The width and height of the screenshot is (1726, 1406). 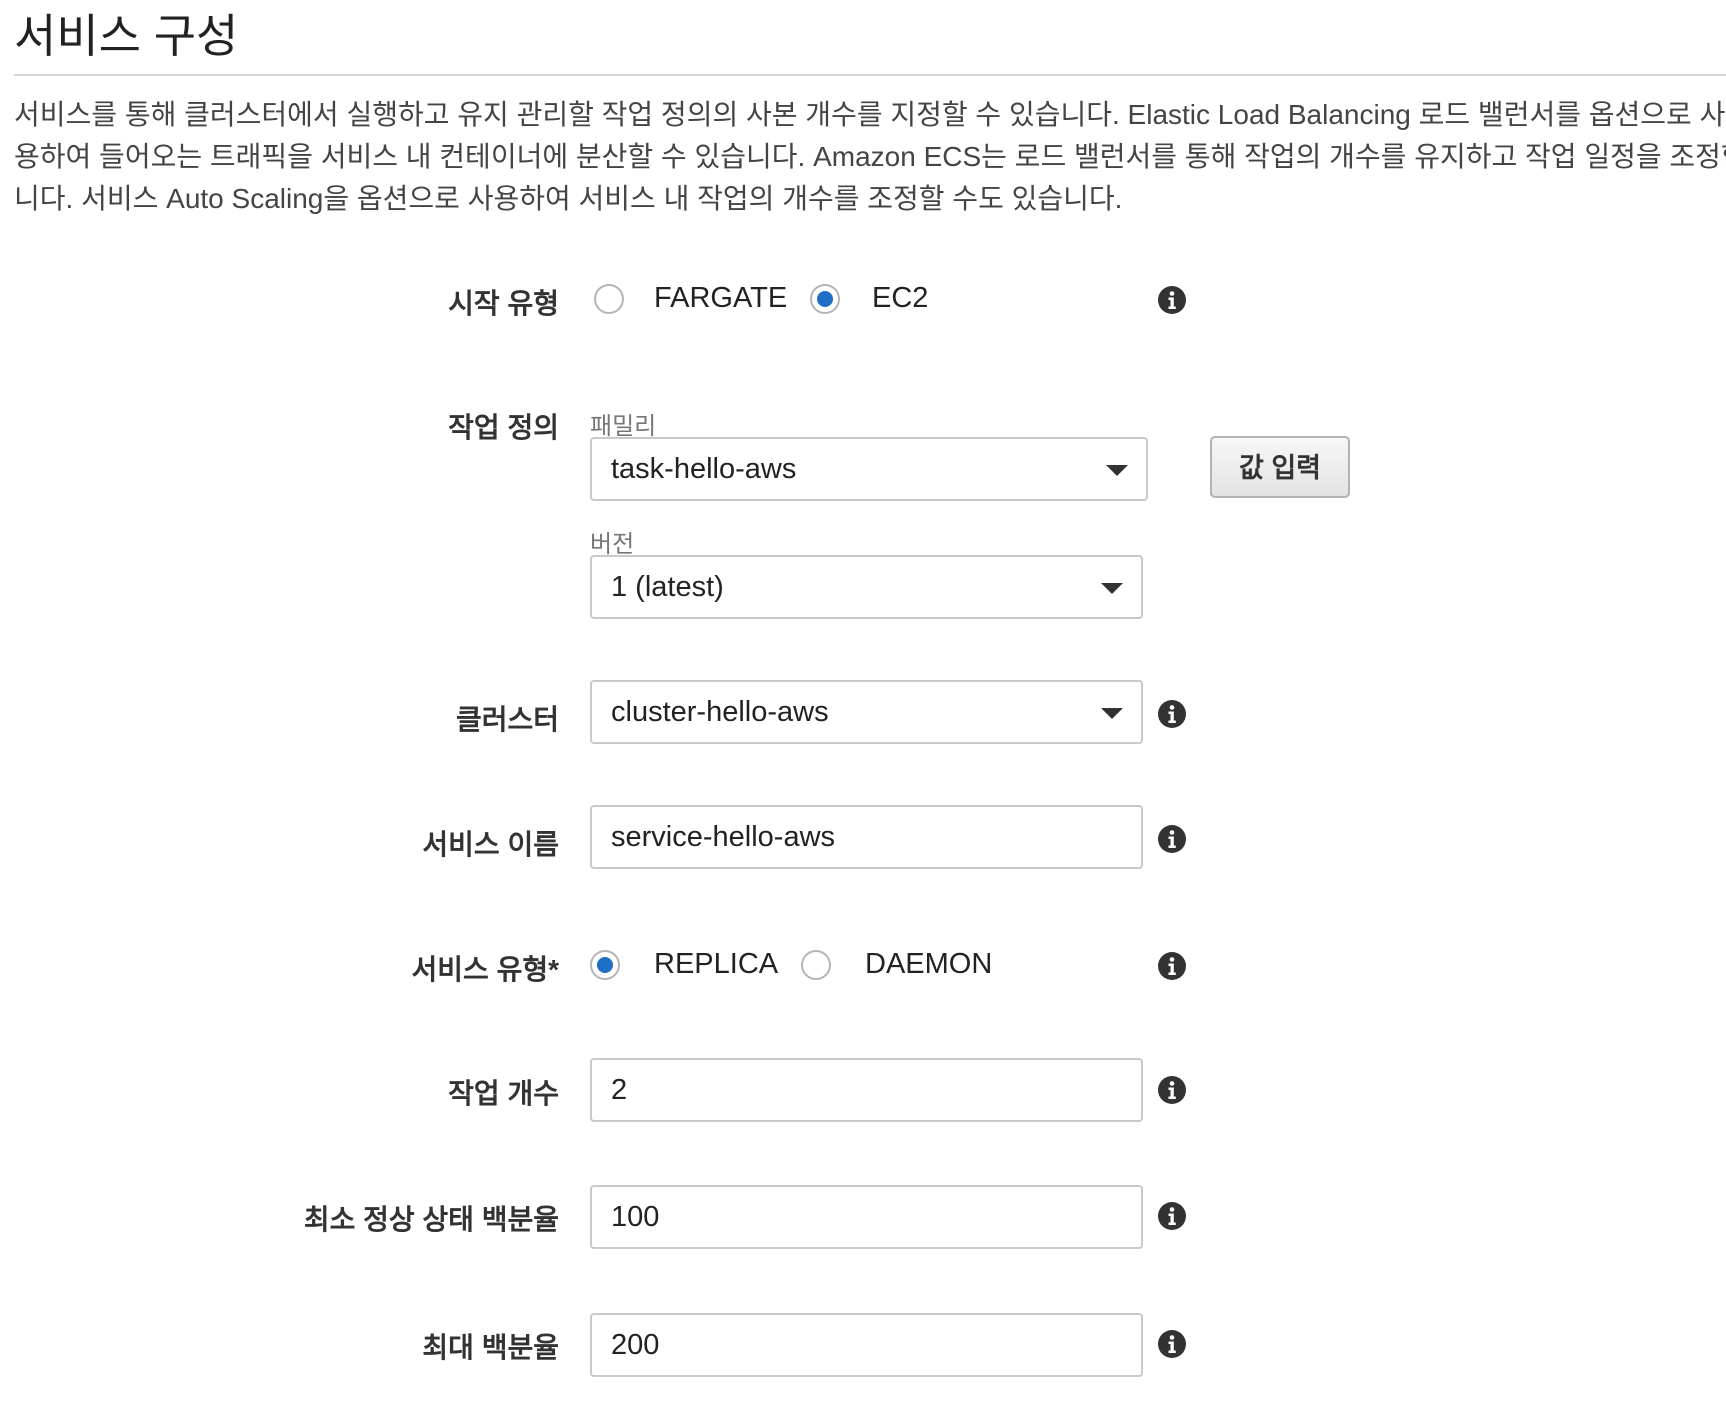 What do you see at coordinates (490, 844) in the screenshot?
I see `service-name-label: 서비스 이름` at bounding box center [490, 844].